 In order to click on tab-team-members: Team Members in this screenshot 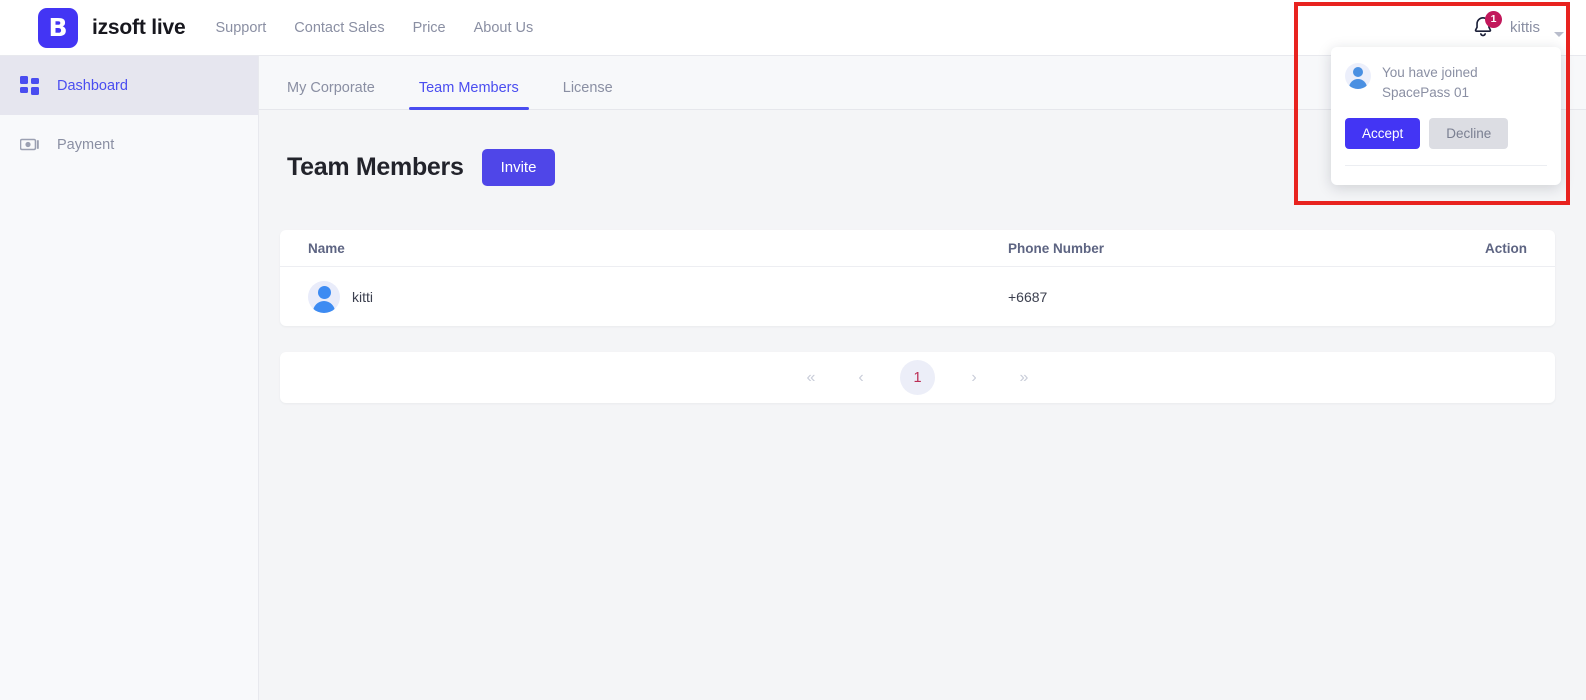, I will do `click(469, 95)`.